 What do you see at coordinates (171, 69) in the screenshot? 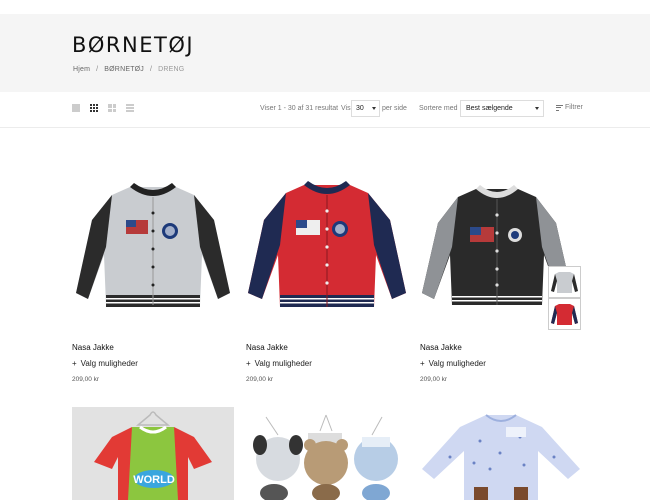
I see `breadcrumb-current: DRENG` at bounding box center [171, 69].